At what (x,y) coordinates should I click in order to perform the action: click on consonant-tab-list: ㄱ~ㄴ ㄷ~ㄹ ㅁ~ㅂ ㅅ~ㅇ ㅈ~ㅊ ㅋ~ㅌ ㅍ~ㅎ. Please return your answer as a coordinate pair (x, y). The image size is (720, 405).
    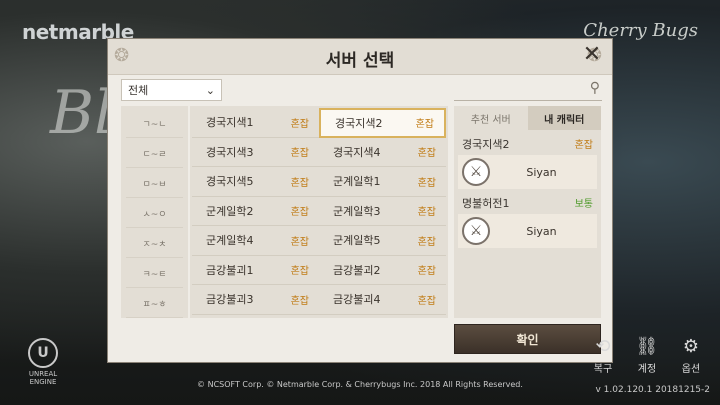
    Looking at the image, I should click on (154, 212).